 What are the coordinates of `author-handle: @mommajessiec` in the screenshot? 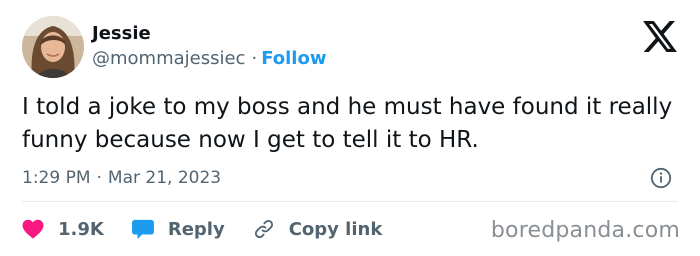 It's located at (168, 58).